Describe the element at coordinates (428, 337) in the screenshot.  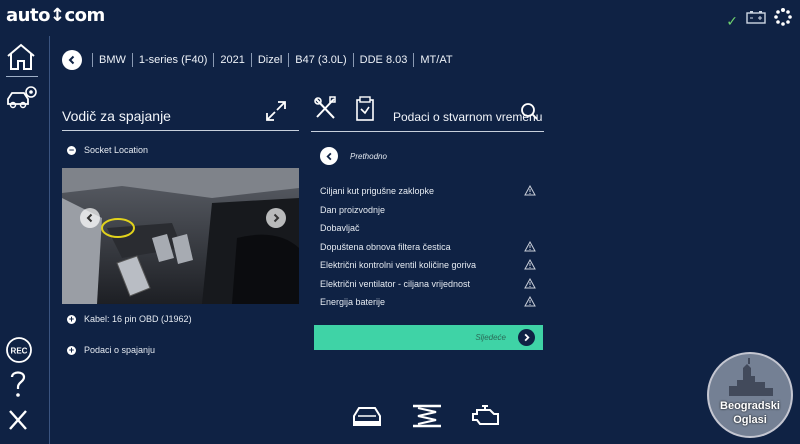
I see `next-button: Sljedeće` at that location.